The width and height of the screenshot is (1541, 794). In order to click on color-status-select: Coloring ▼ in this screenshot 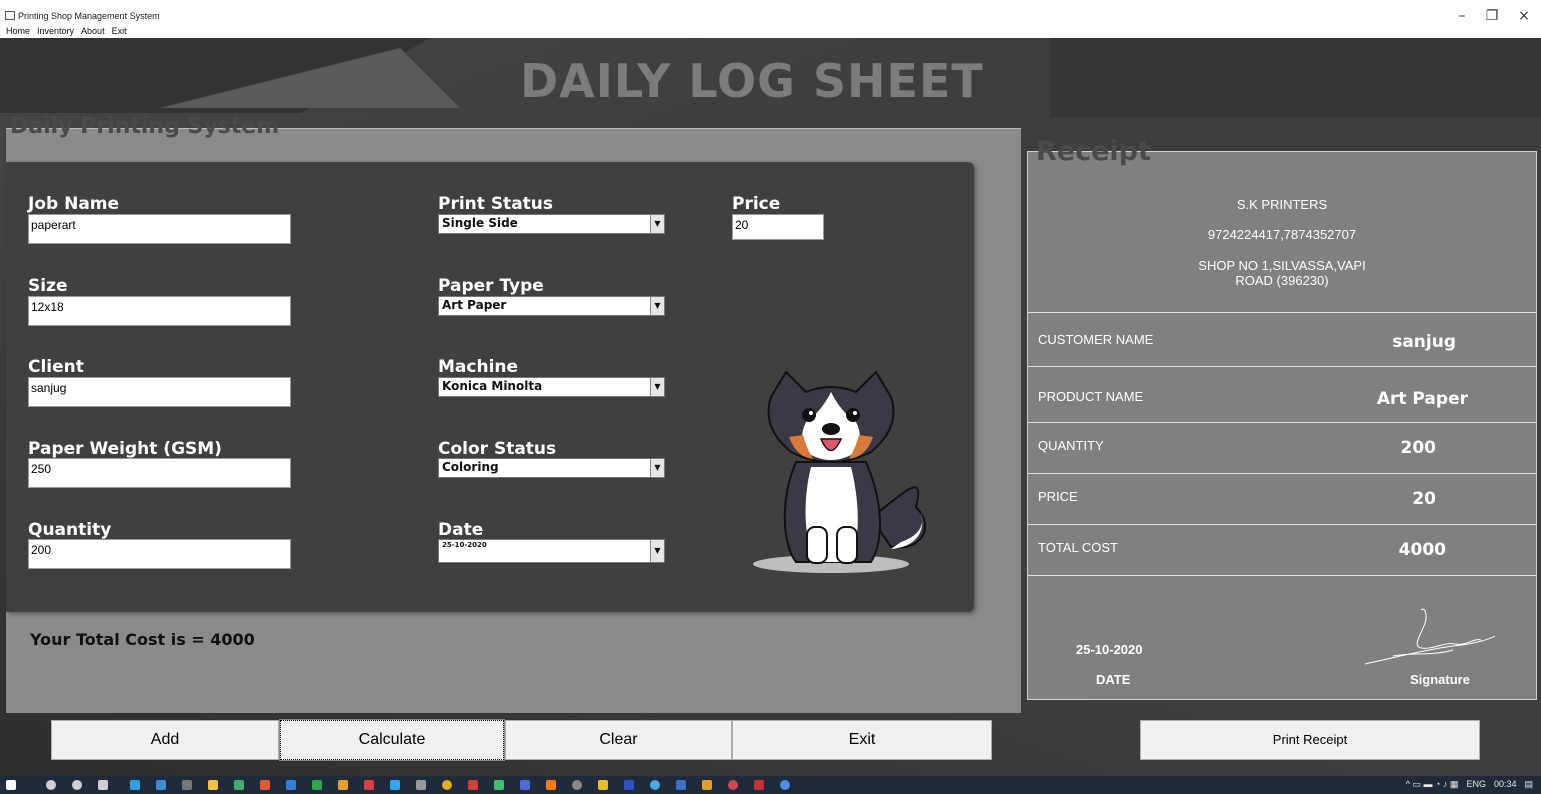, I will do `click(551, 468)`.